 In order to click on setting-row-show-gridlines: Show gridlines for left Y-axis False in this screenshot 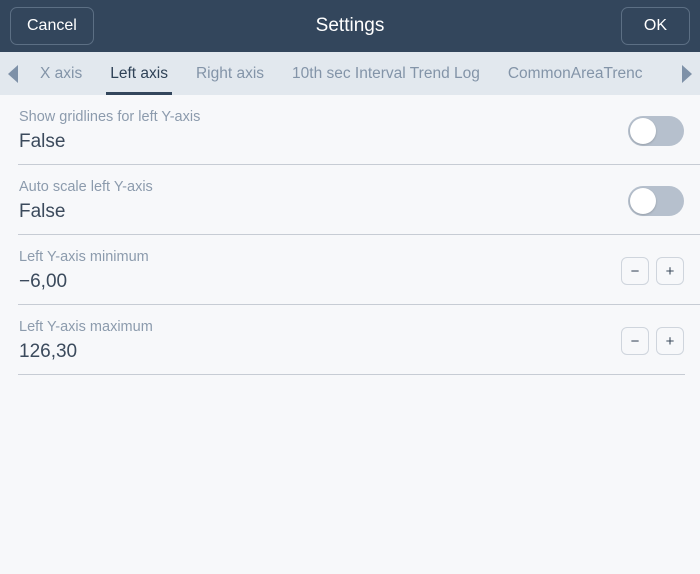, I will do `click(350, 130)`.